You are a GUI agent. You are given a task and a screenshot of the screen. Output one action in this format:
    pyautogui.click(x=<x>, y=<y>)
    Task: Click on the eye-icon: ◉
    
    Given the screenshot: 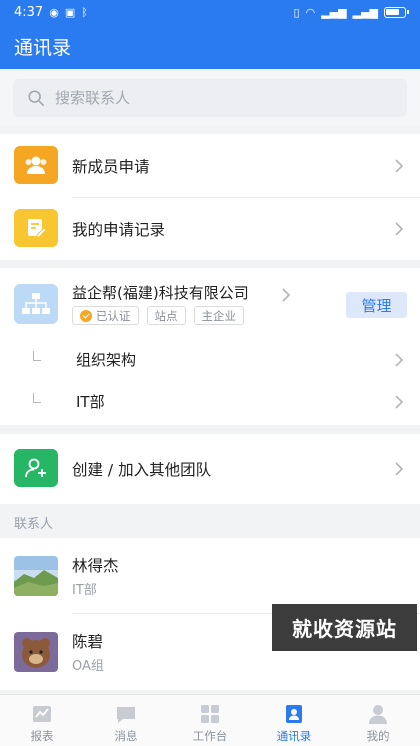 What is the action you would take?
    pyautogui.click(x=54, y=12)
    